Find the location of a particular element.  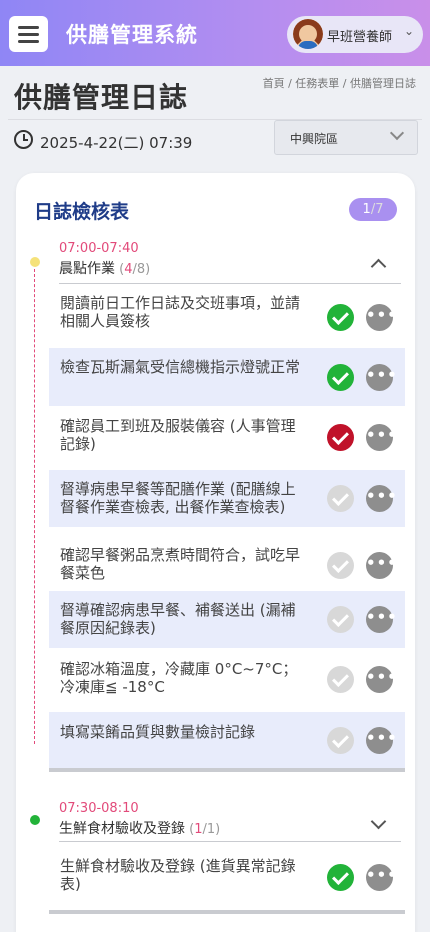

task-row: 督導病患早餐等配膳作業 (配膳線上督餐作業查檢表, 出餐作業查檢表) ••• is located at coordinates (227, 498).